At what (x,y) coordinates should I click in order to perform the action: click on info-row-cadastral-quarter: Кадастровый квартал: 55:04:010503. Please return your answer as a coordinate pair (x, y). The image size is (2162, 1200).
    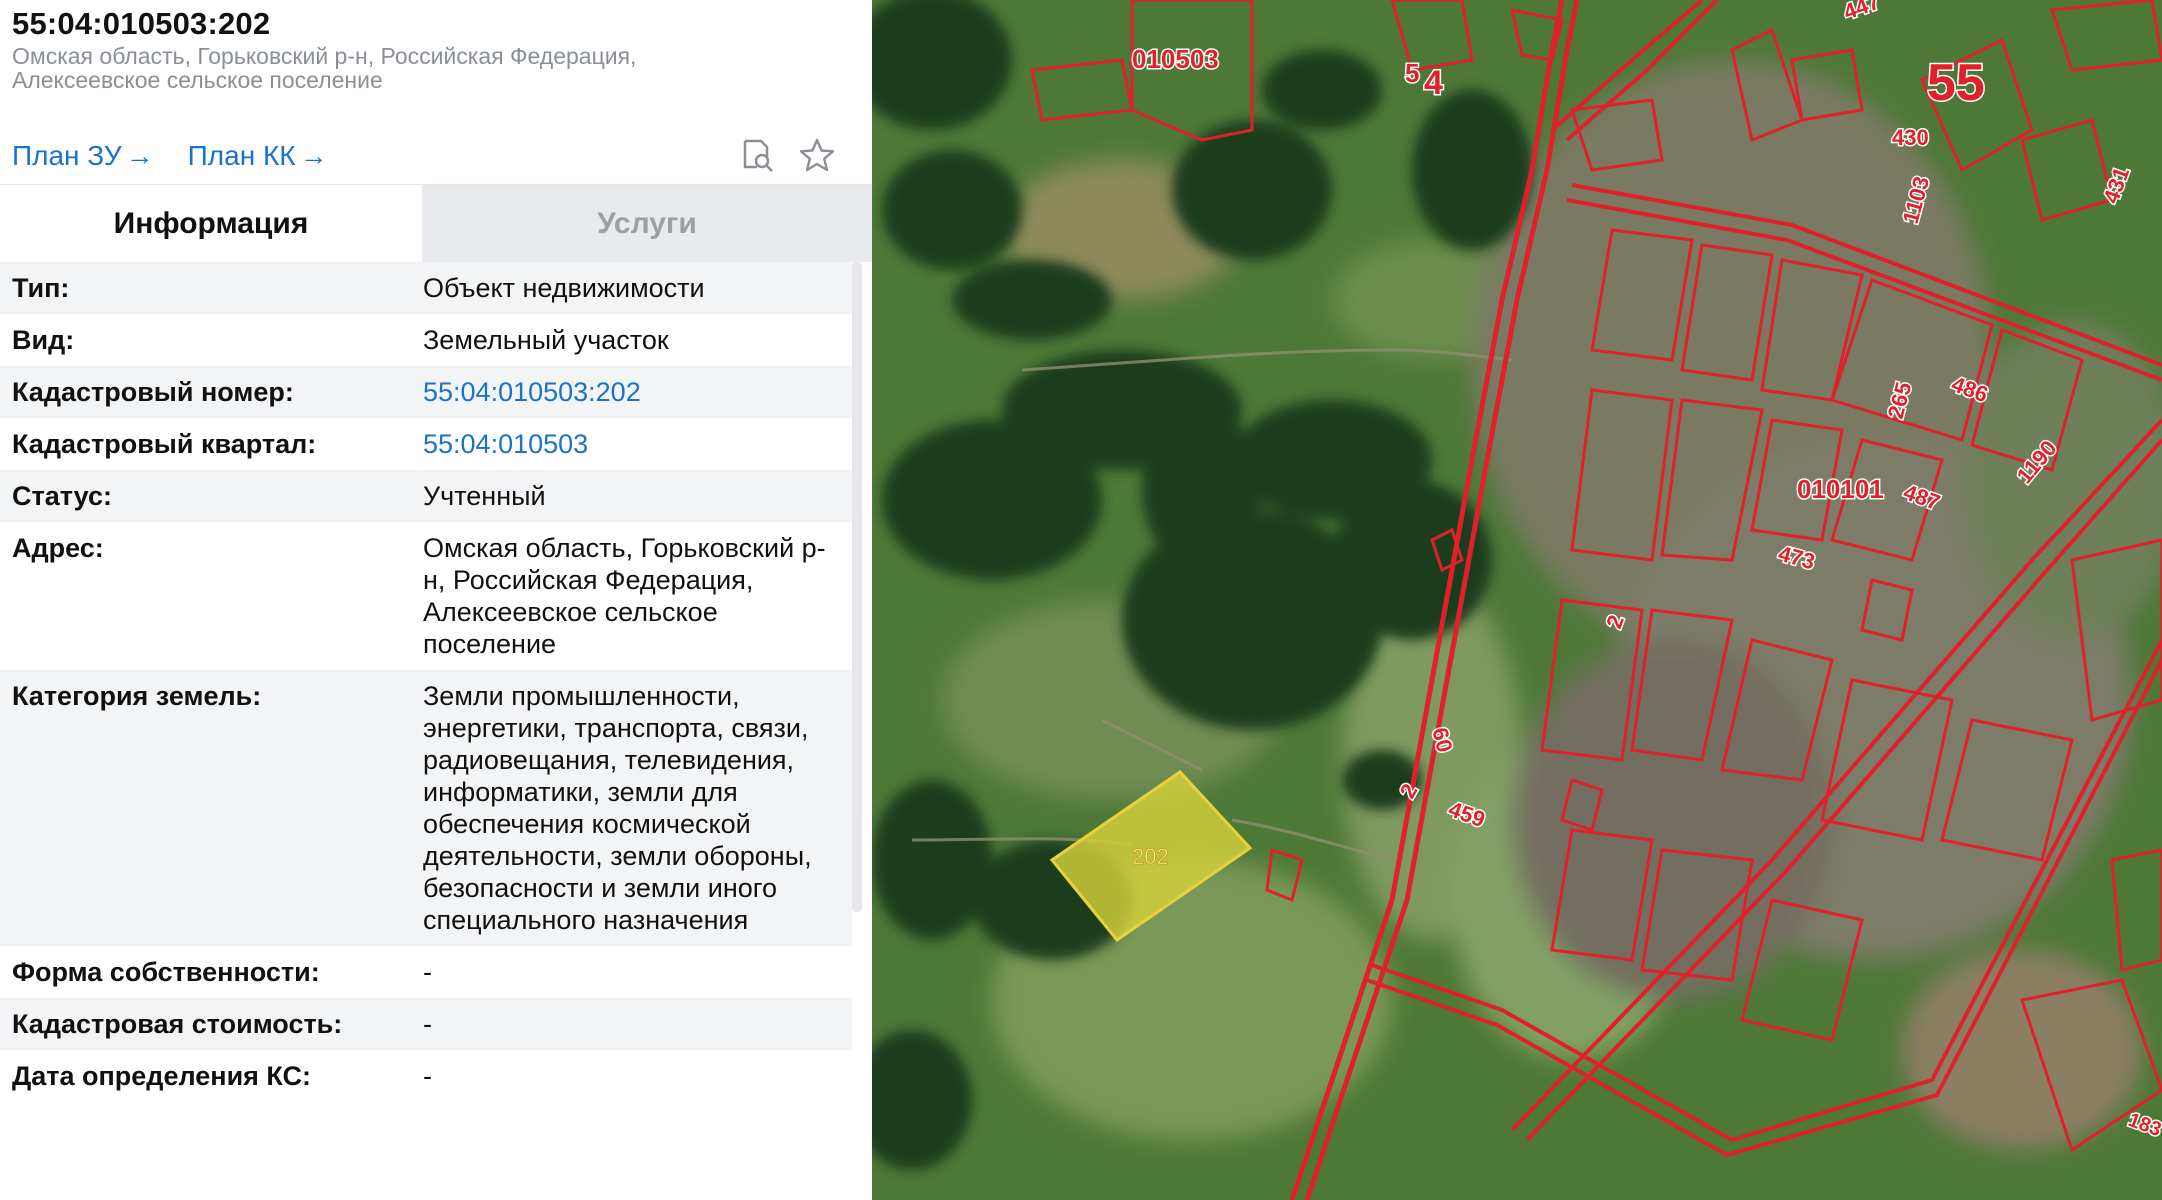
    Looking at the image, I should click on (426, 444).